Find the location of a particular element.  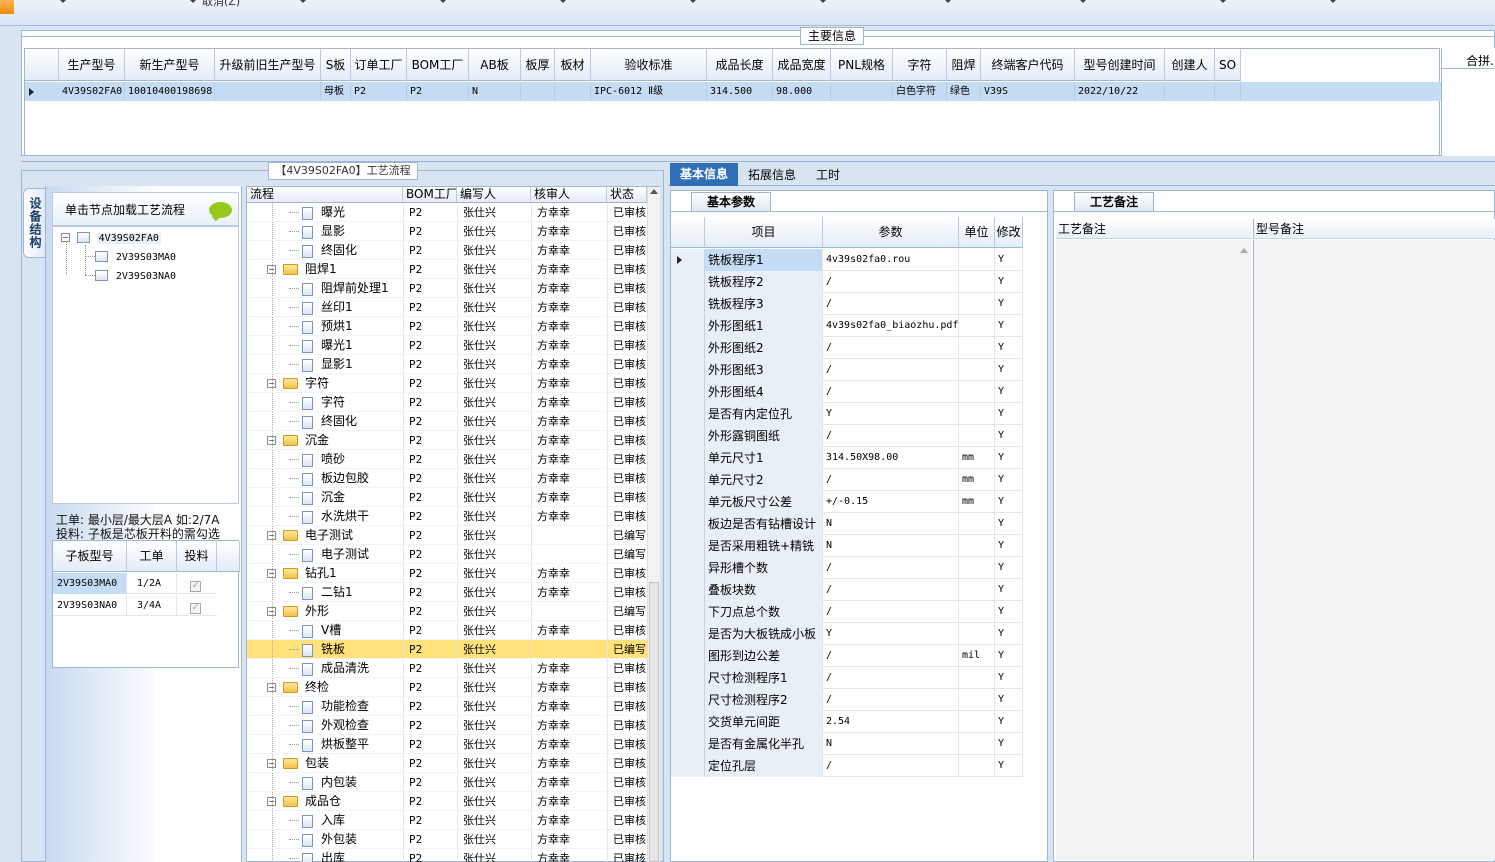

main-col-header: 生产型号 is located at coordinates (92, 65).